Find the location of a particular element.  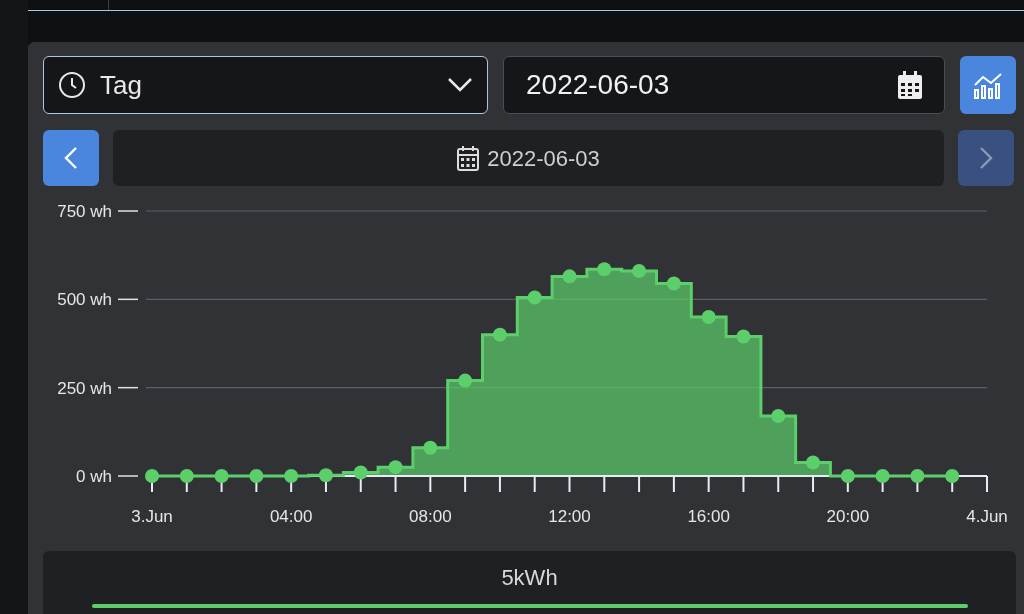

x-axis-label: 4.Jun is located at coordinates (987, 516).